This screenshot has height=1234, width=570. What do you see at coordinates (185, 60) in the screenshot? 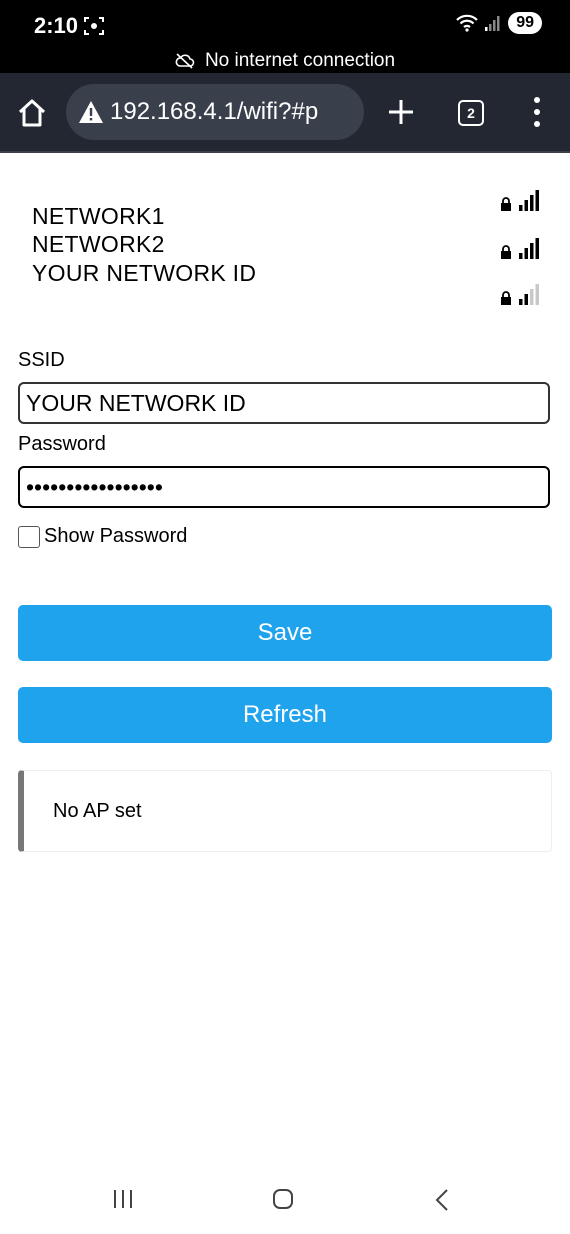
I see `cloud-off-icon` at bounding box center [185, 60].